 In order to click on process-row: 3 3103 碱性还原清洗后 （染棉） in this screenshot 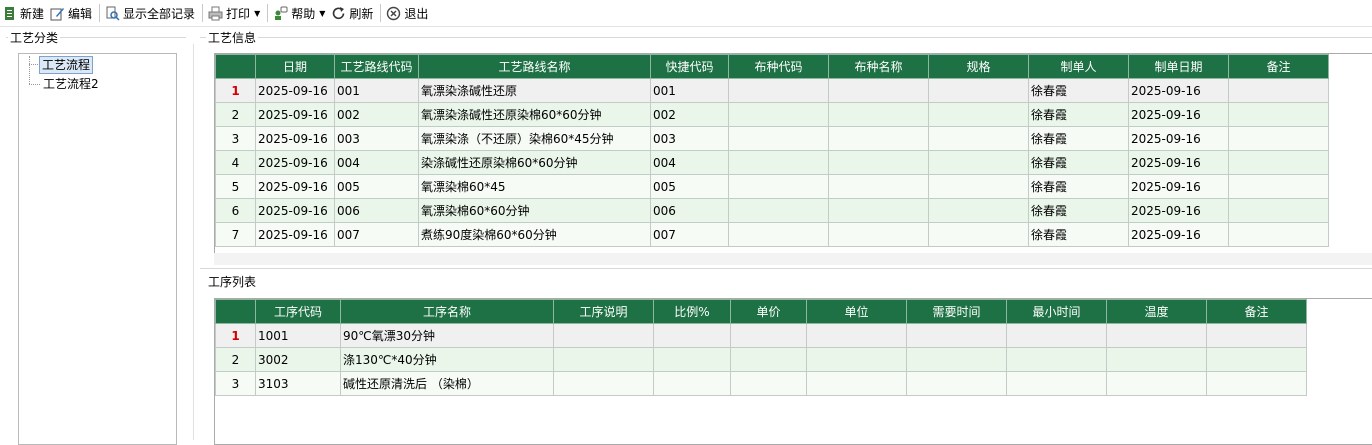, I will do `click(761, 383)`.